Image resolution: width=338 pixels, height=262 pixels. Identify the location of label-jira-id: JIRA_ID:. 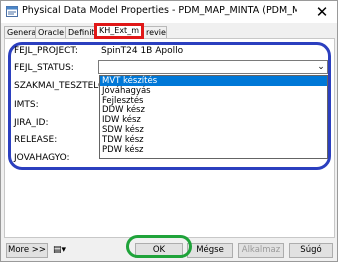
(31, 123).